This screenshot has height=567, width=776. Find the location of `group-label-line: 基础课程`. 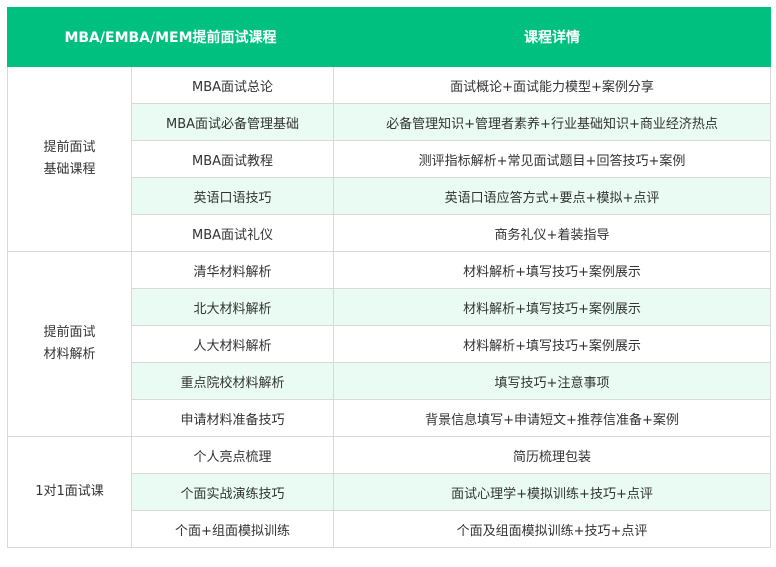

group-label-line: 基础课程 is located at coordinates (69, 169).